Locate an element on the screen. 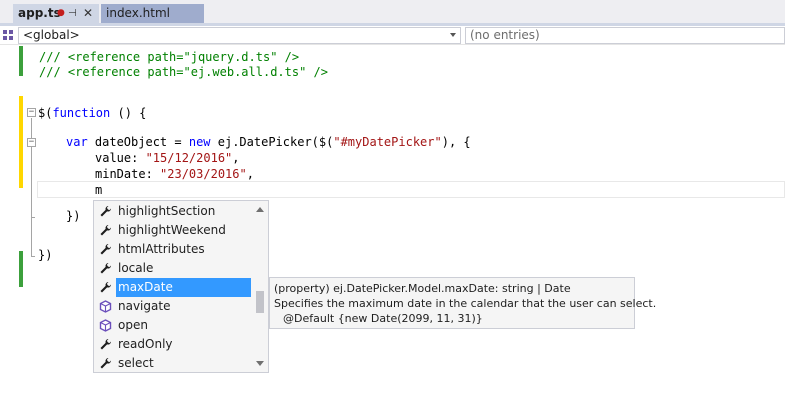 The width and height of the screenshot is (785, 410). code-line: minDate: "23/03/2016", is located at coordinates (174, 174).